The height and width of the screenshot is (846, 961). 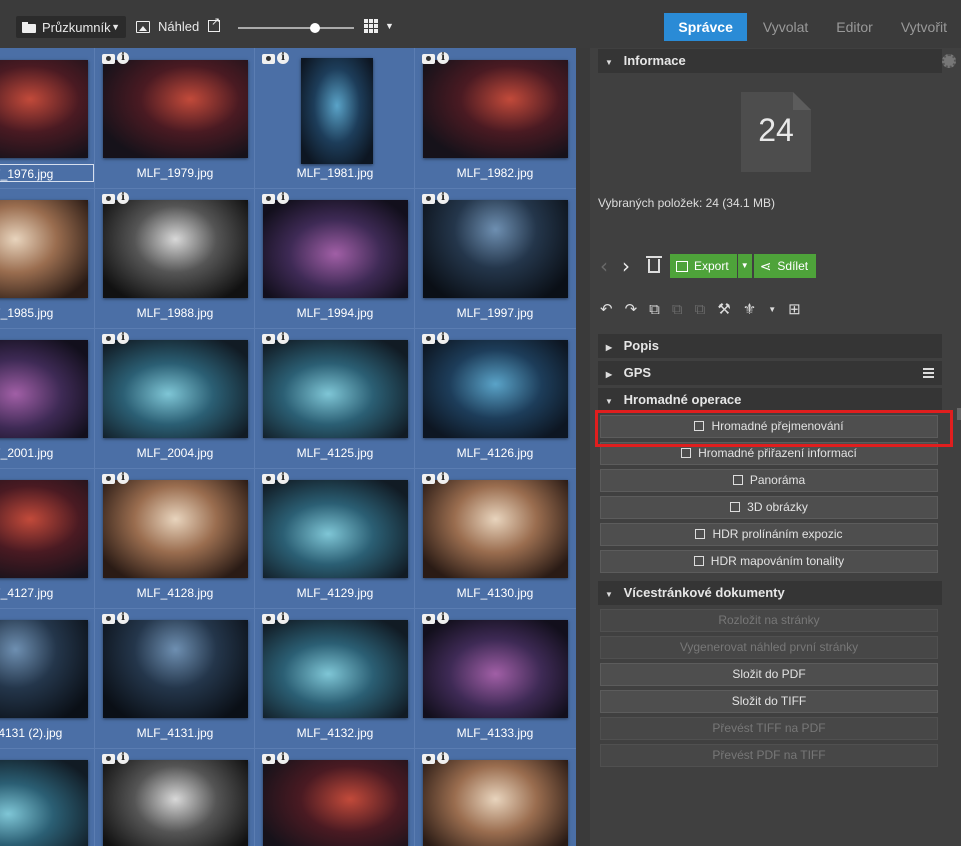 I want to click on hdr-tonemap-button: HDR mapováním tonality, so click(x=769, y=561).